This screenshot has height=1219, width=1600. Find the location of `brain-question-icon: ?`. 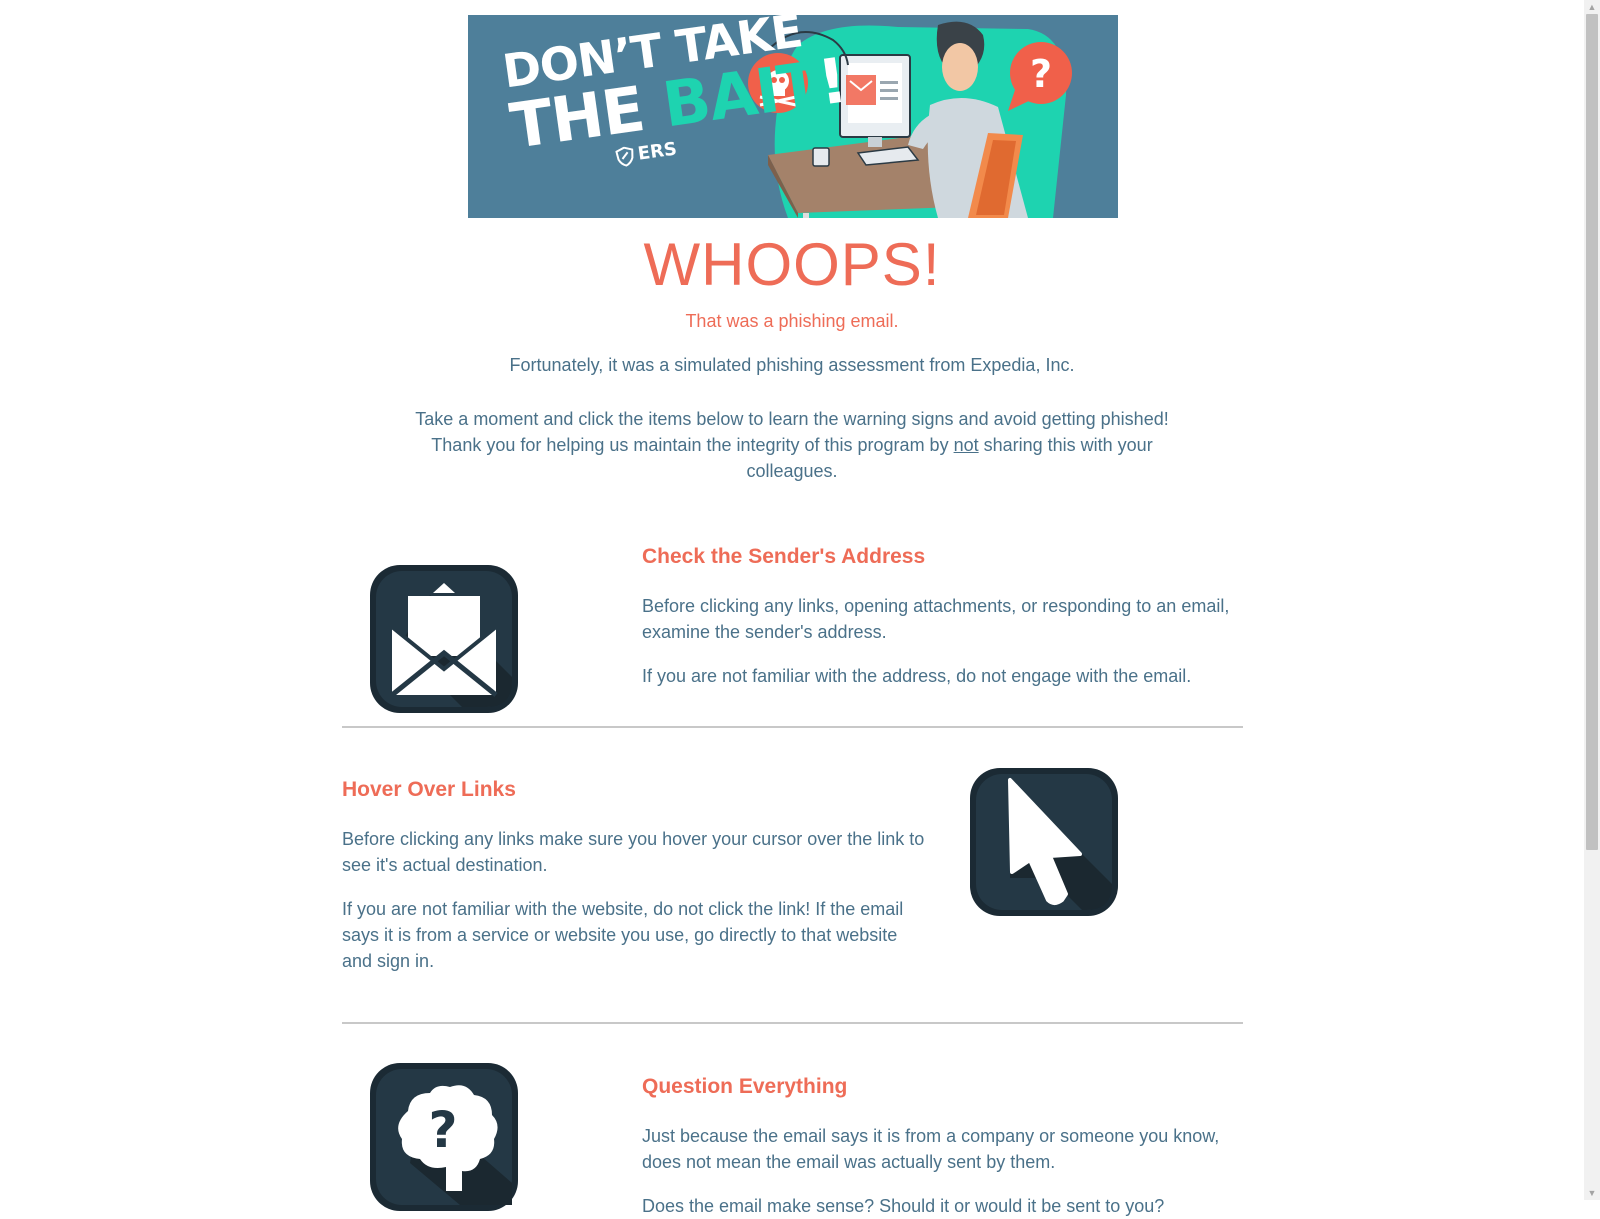

brain-question-icon: ? is located at coordinates (444, 1137).